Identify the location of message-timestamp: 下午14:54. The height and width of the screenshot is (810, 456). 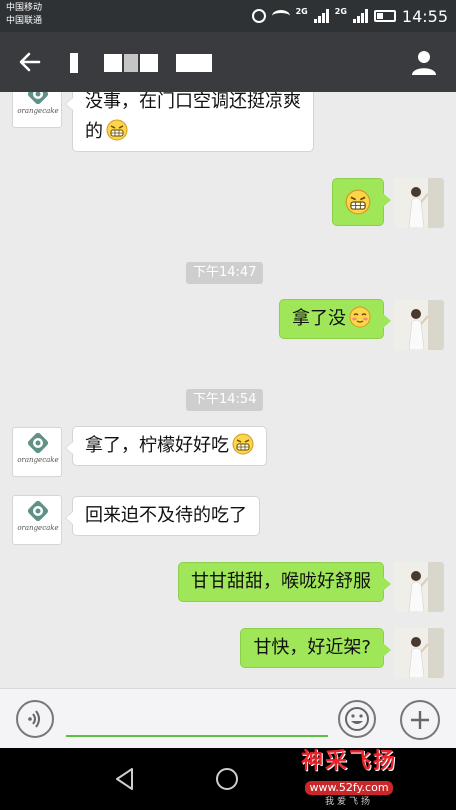
(225, 400).